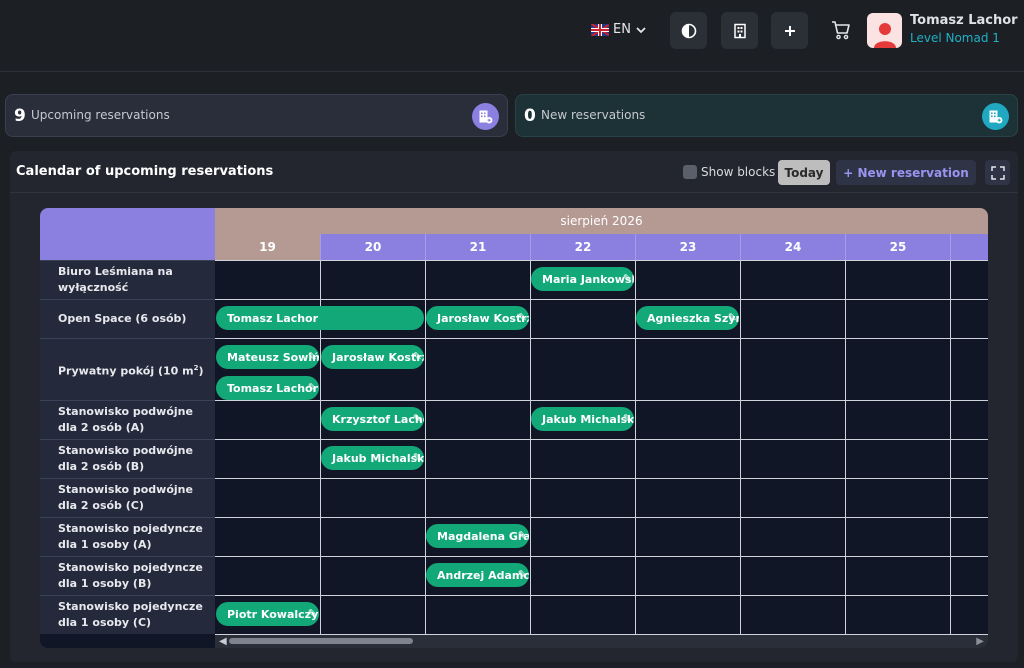  What do you see at coordinates (100, 115) in the screenshot?
I see `upcoming-reservations-label: Upcoming reservations` at bounding box center [100, 115].